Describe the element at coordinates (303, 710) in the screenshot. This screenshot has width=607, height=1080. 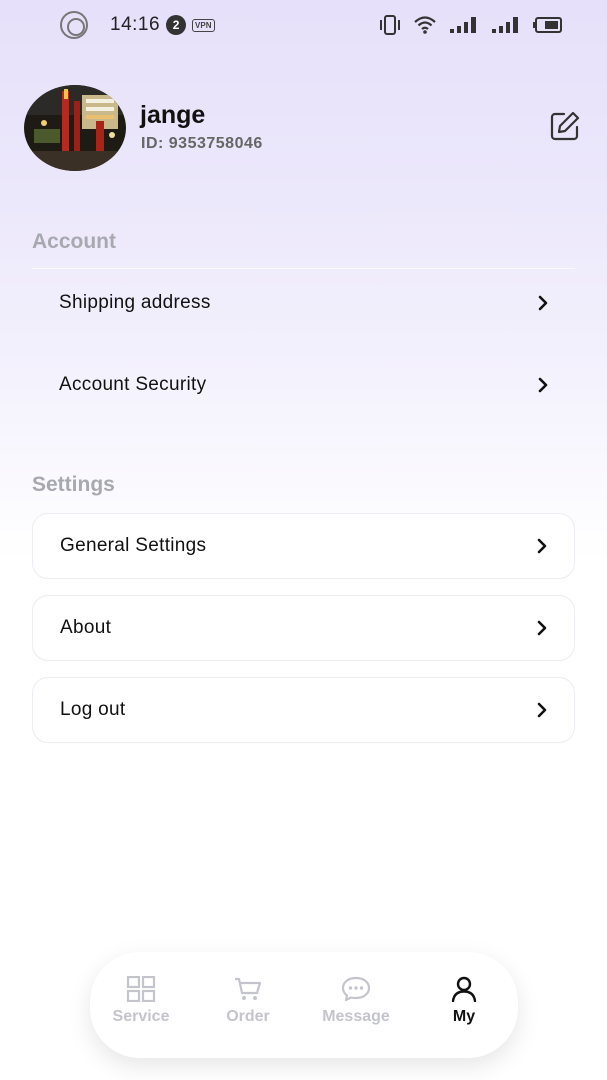
I see `log-out-row: Log out` at that location.